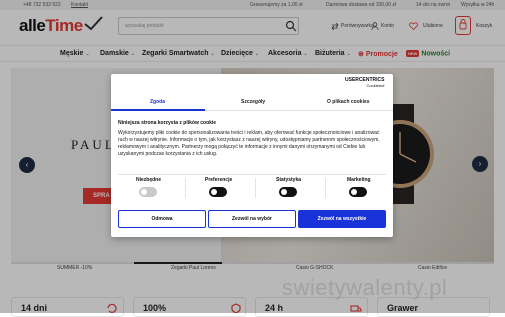  What do you see at coordinates (149, 180) in the screenshot?
I see `toggle-label-necessary: Niezbędne` at bounding box center [149, 180].